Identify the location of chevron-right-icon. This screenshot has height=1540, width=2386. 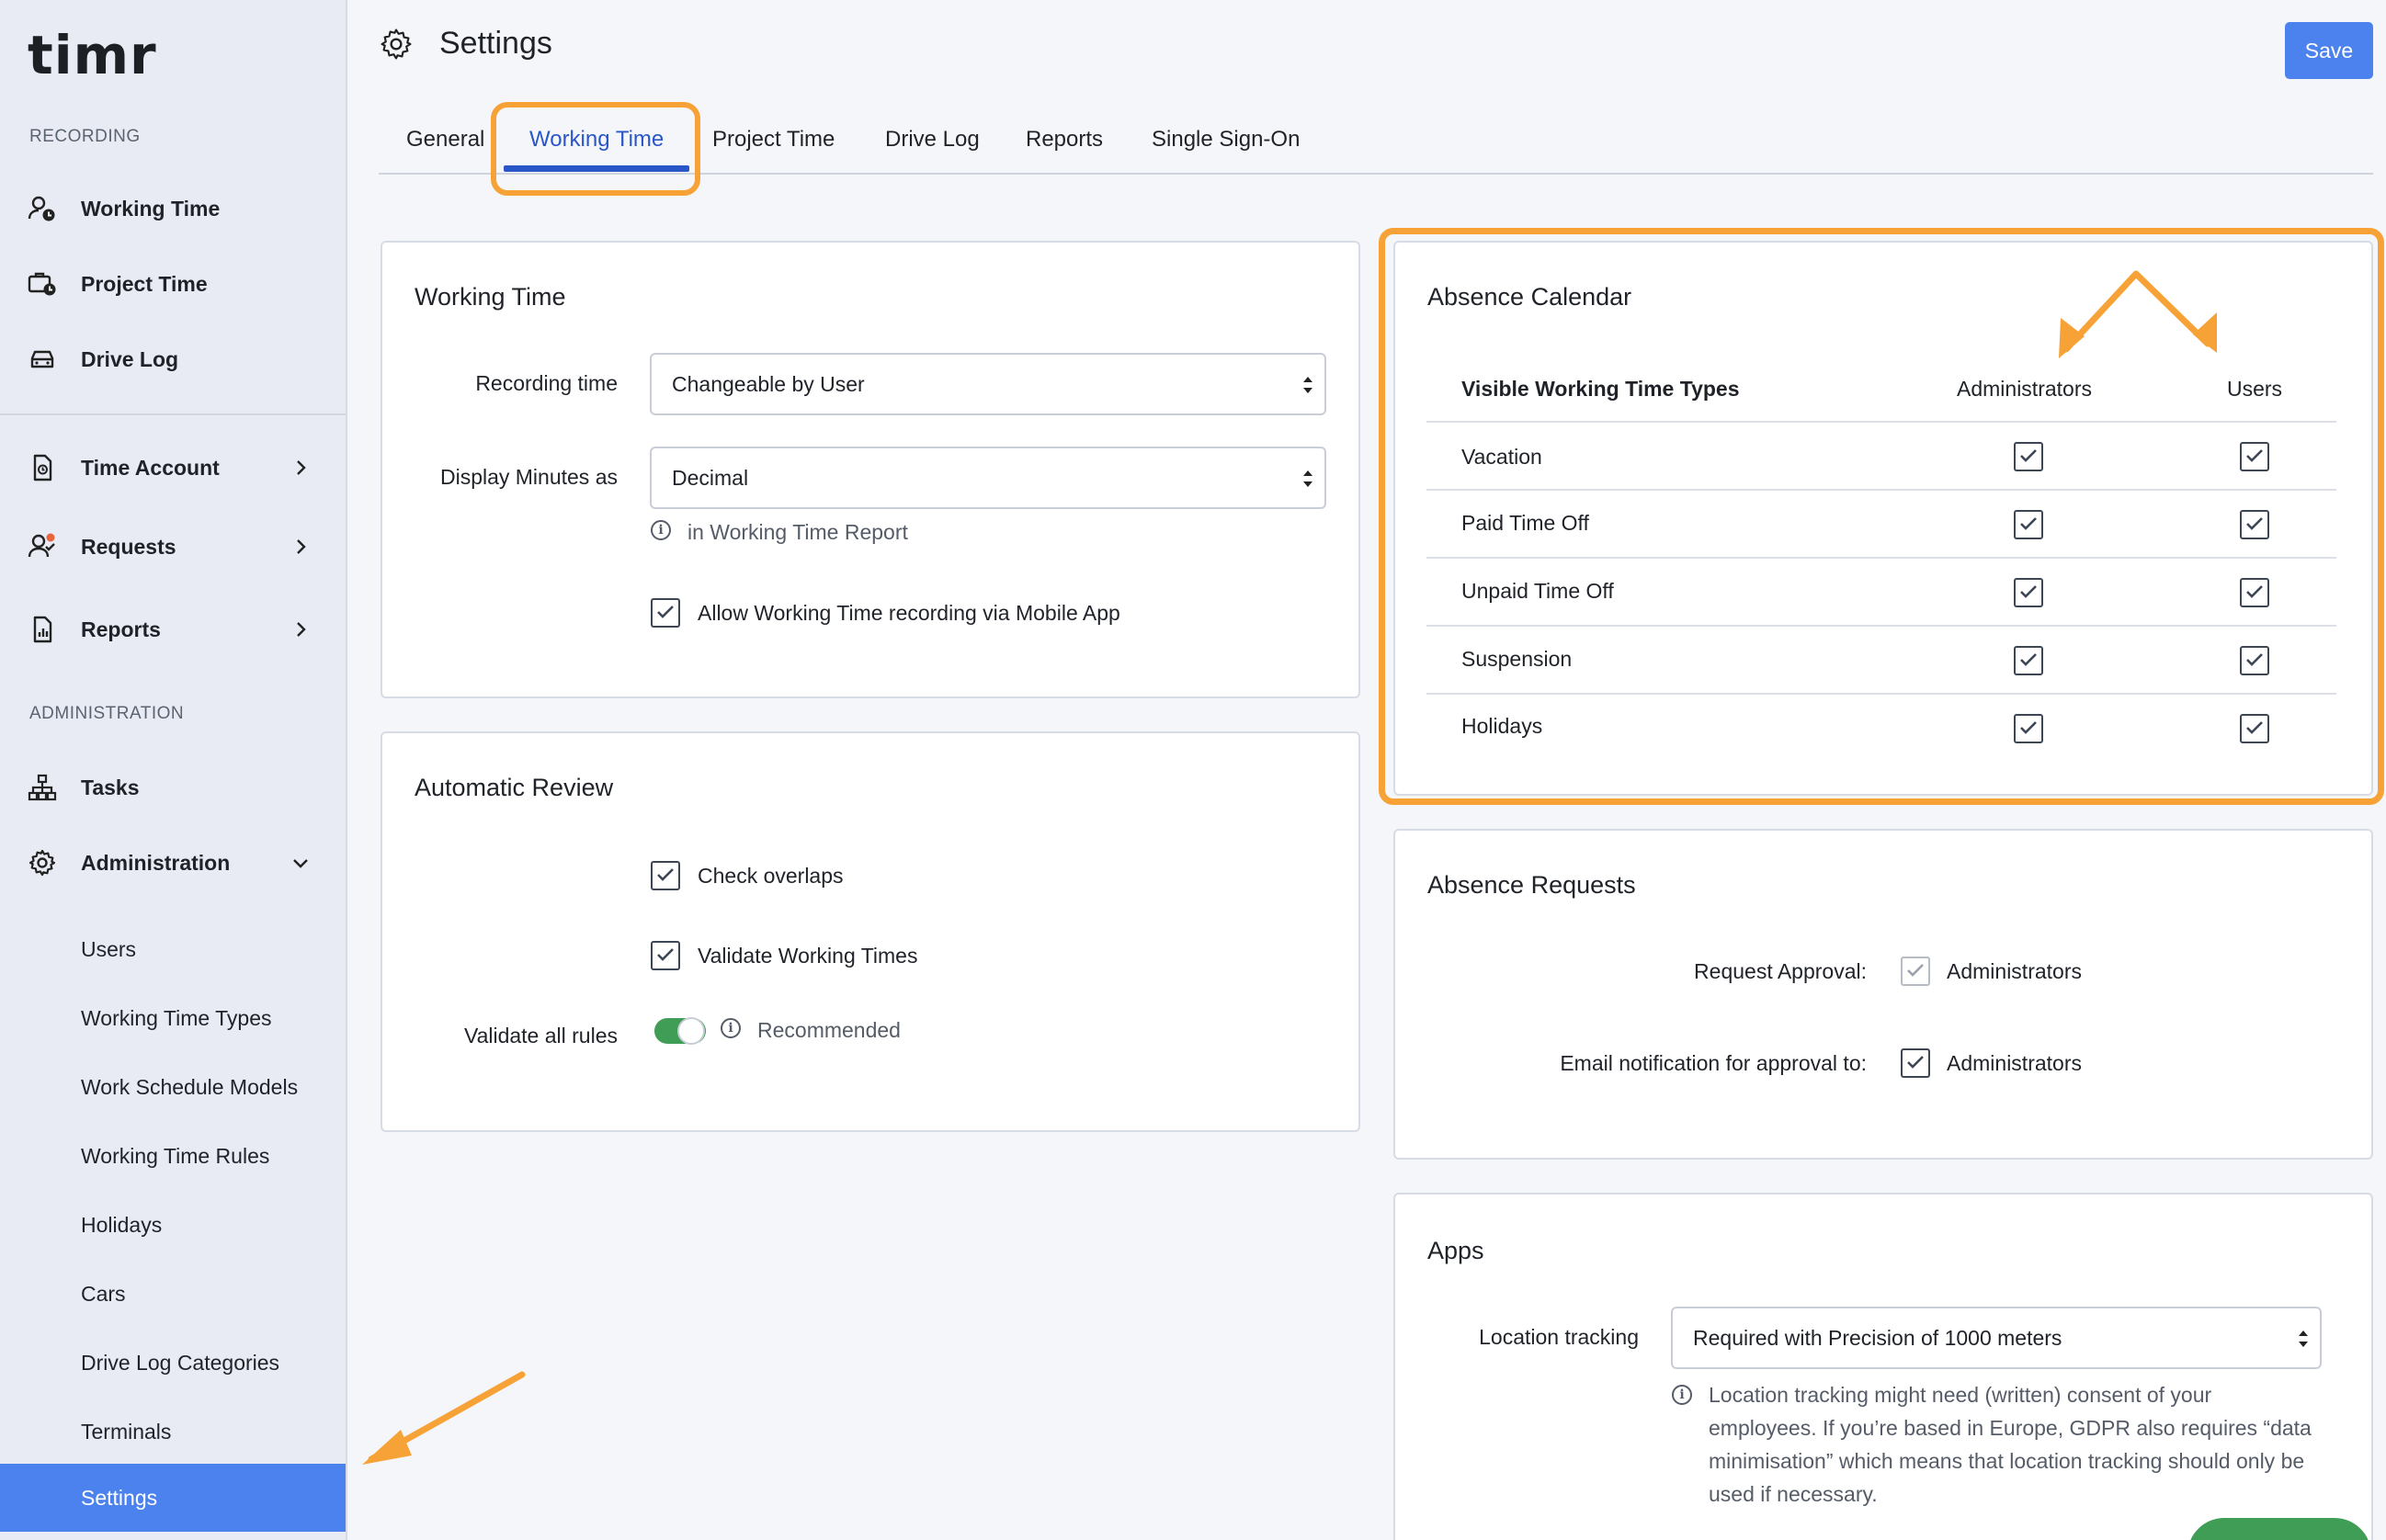
(301, 546).